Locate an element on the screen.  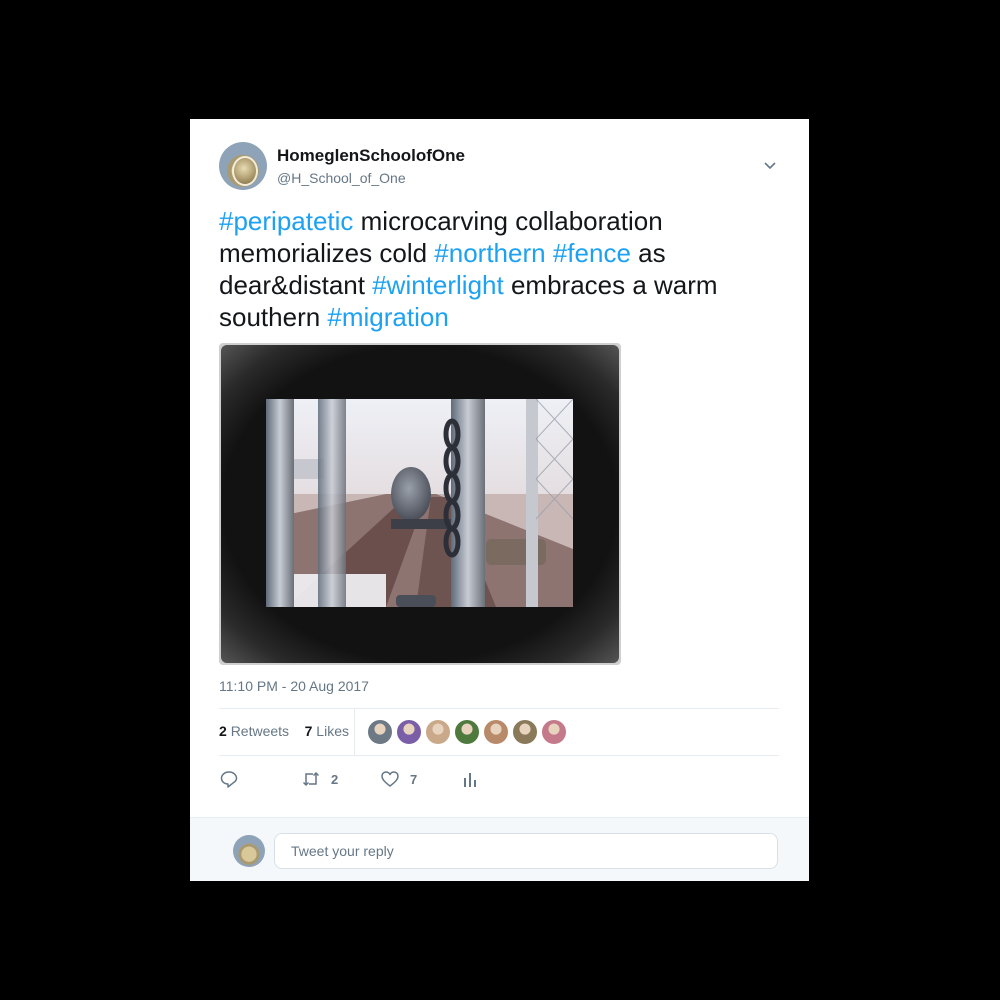
tweet-timestamp: 11:10 PM - 20 Aug 2017 is located at coordinates (294, 686).